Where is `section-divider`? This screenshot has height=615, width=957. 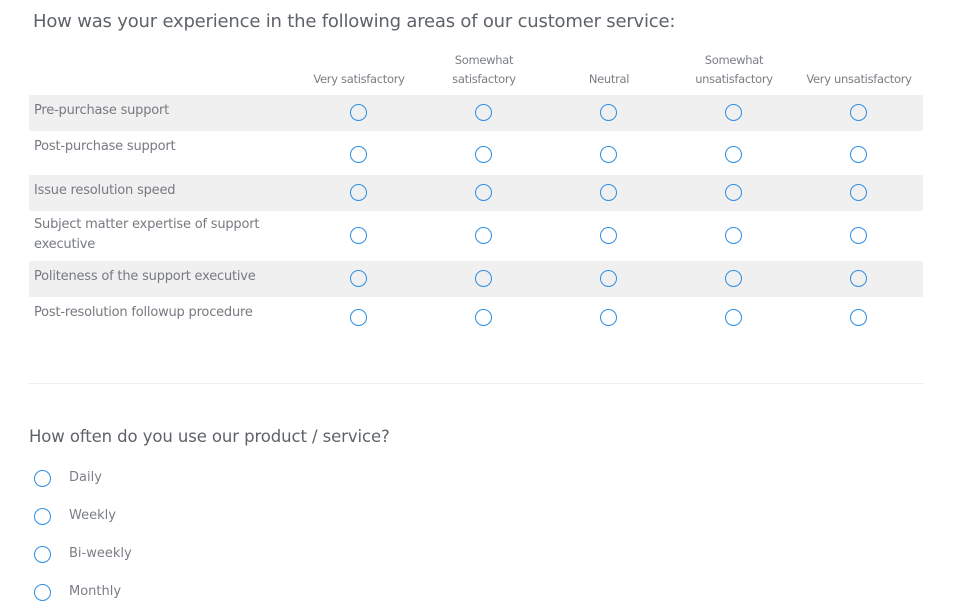 section-divider is located at coordinates (476, 383).